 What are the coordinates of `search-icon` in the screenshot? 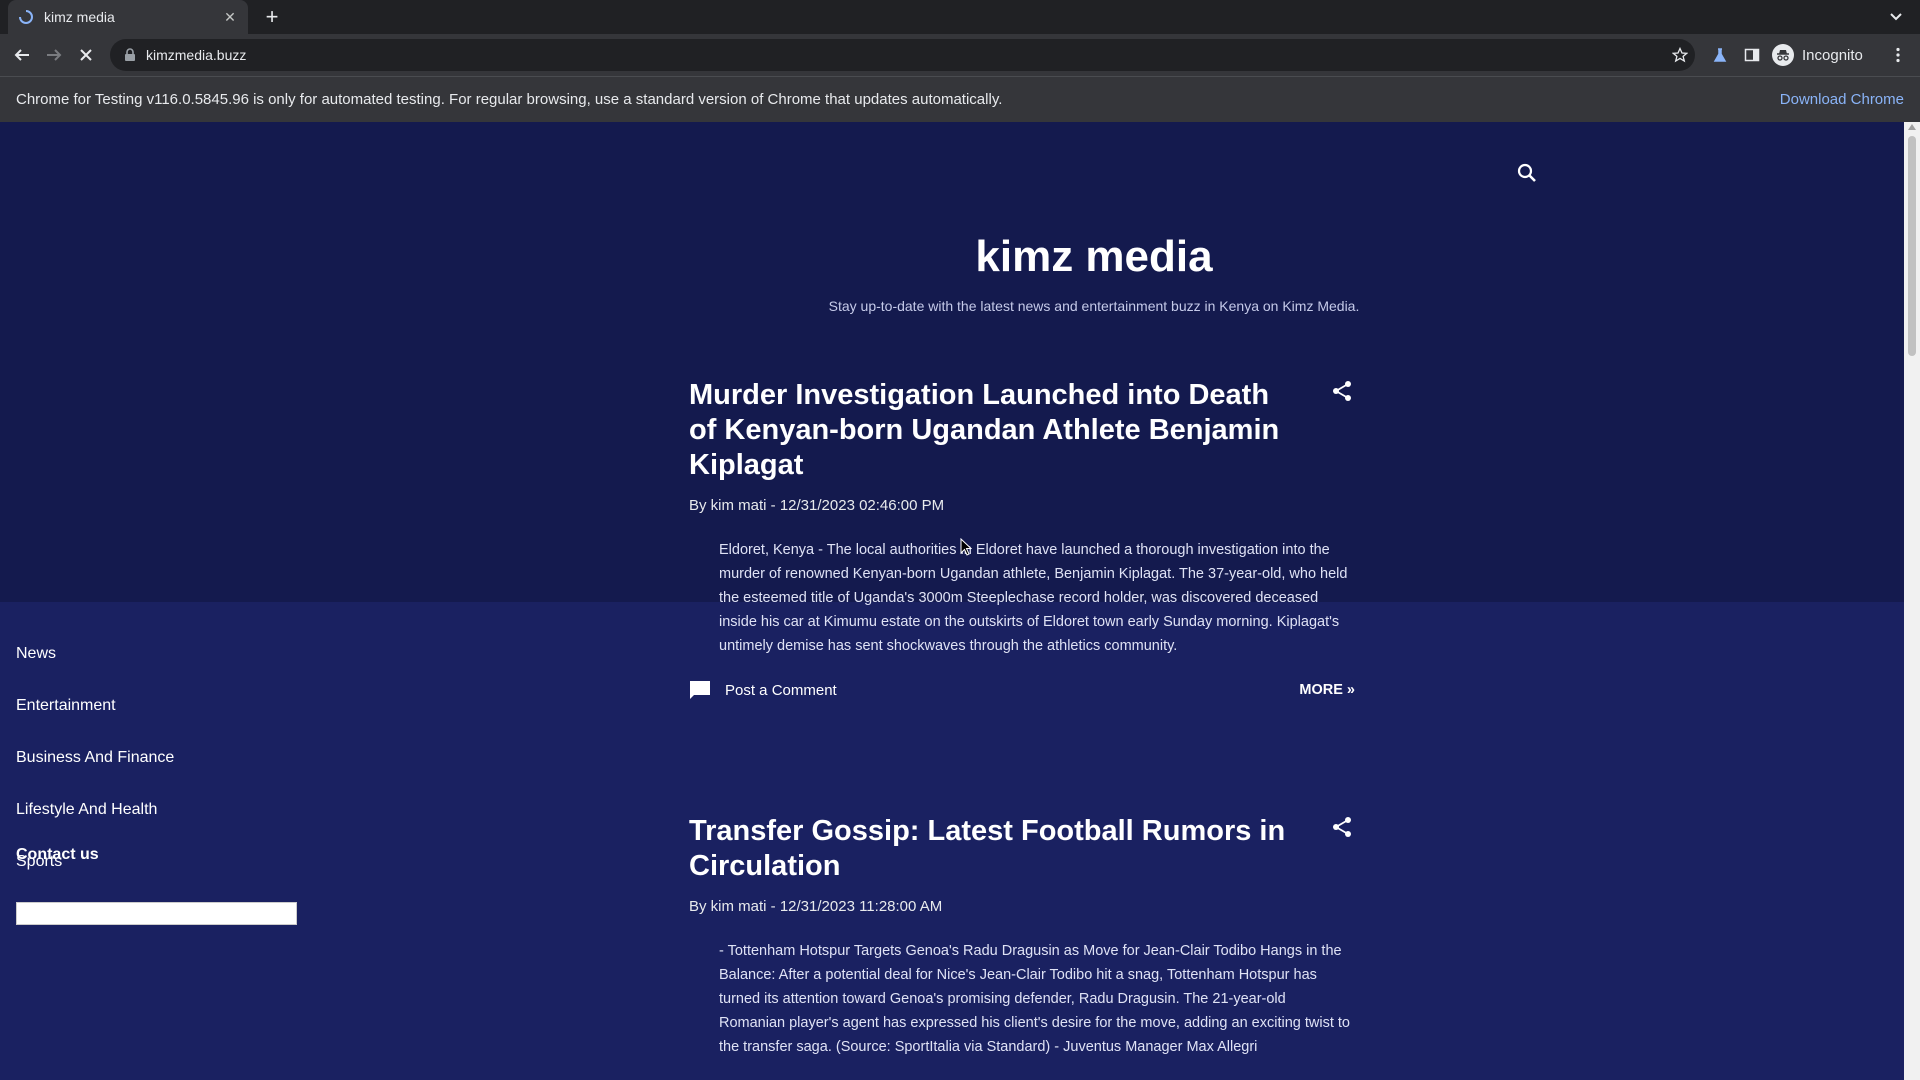 It's located at (1527, 173).